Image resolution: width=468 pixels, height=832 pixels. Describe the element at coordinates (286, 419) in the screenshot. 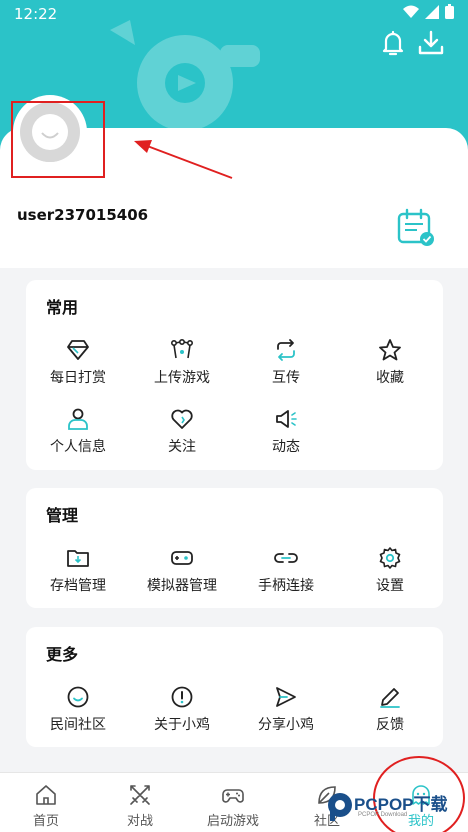

I see `megaphone-icon` at that location.